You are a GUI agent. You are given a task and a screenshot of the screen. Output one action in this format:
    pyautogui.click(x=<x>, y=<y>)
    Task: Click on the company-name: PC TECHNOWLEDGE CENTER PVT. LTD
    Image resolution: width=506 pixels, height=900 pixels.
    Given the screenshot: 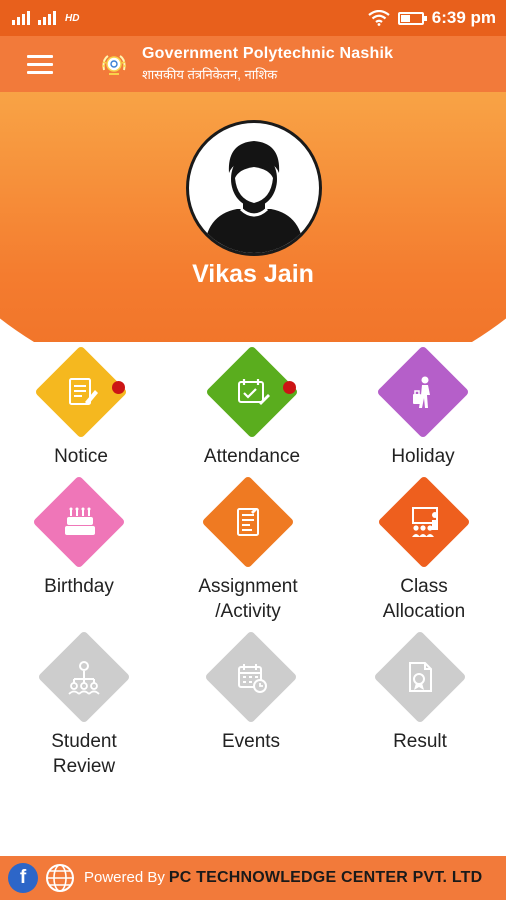 What is the action you would take?
    pyautogui.click(x=325, y=877)
    